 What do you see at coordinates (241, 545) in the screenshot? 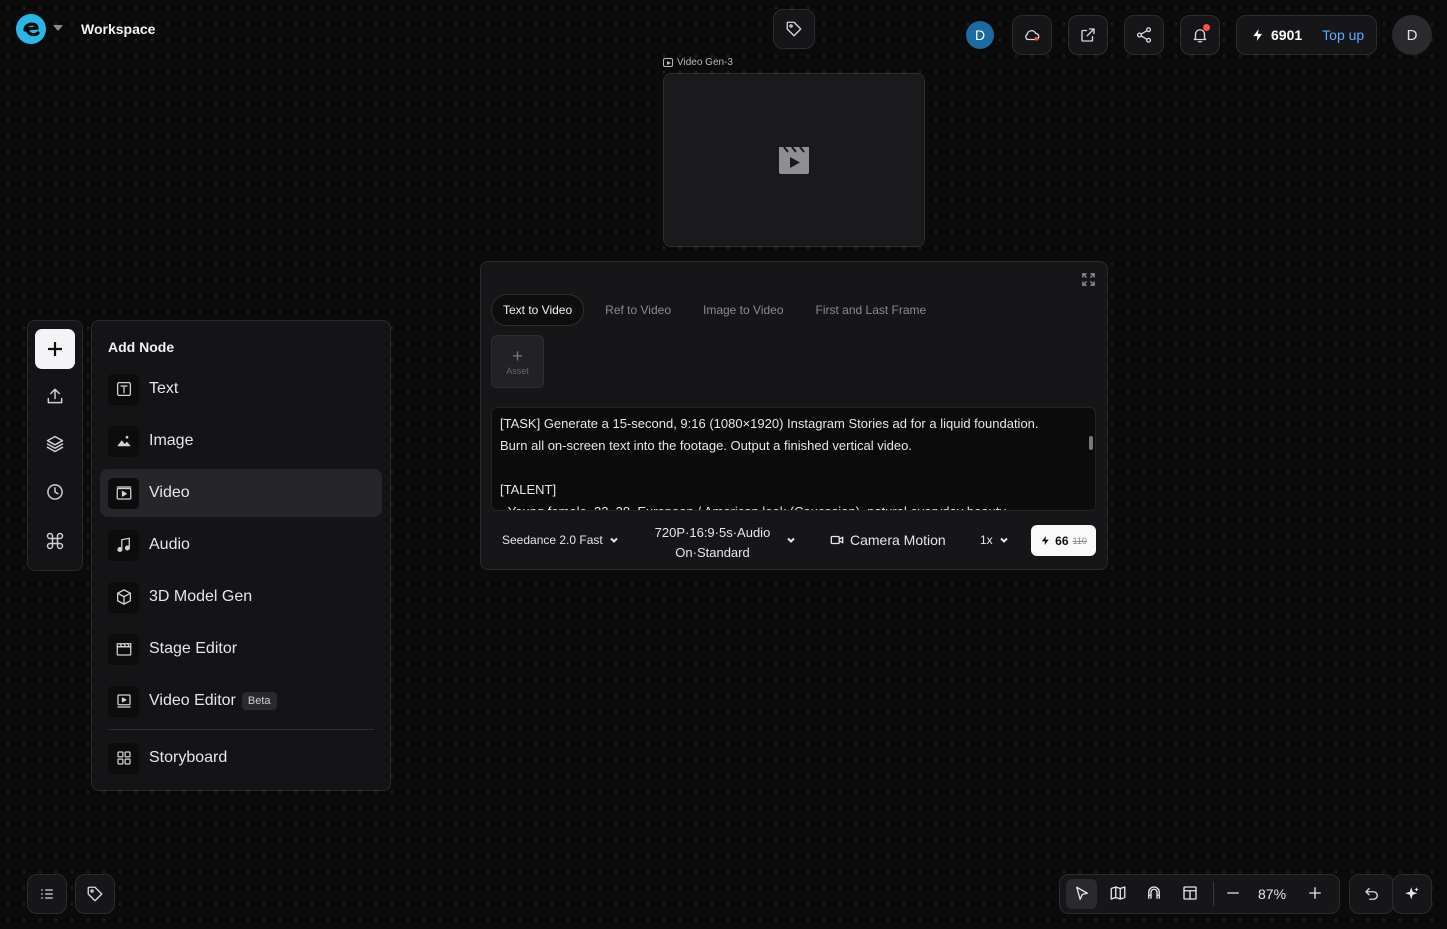
I see `node-item-audio: Audio` at bounding box center [241, 545].